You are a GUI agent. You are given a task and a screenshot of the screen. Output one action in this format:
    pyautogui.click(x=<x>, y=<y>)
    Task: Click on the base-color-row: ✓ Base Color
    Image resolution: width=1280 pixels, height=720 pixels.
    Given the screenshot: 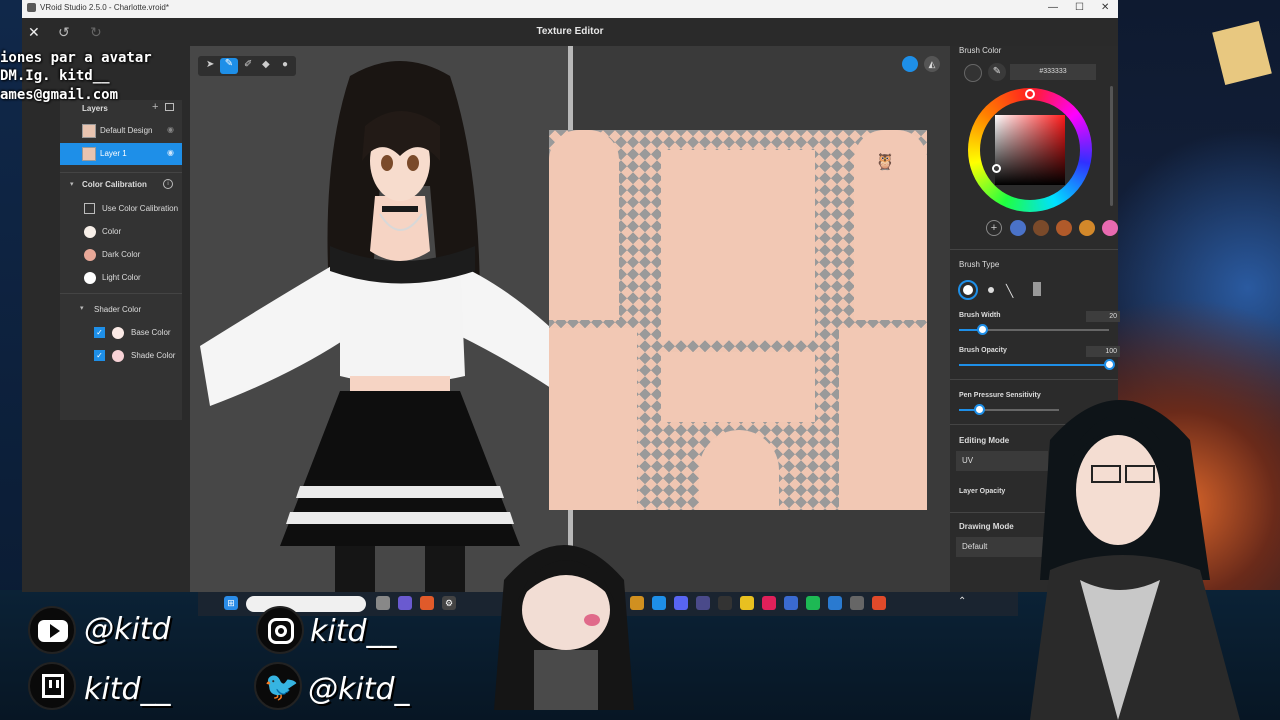 What is the action you would take?
    pyautogui.click(x=121, y=333)
    